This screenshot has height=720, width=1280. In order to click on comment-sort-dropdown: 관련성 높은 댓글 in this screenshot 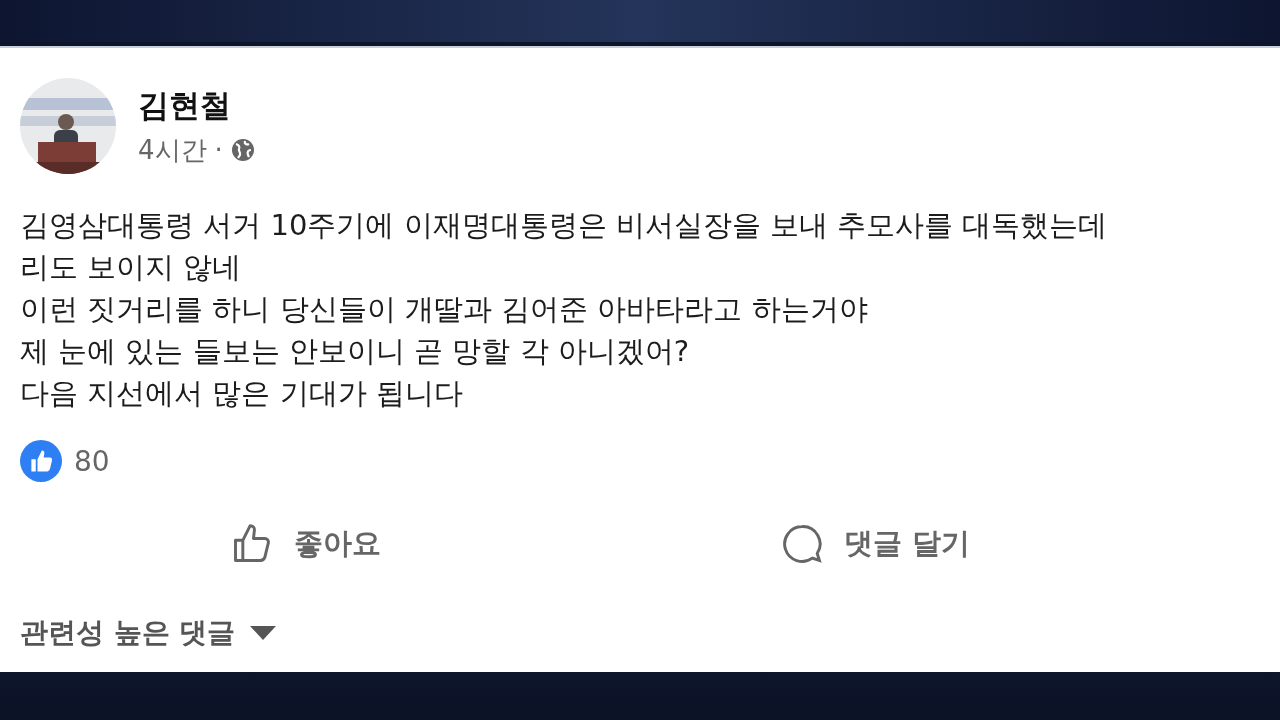, I will do `click(148, 633)`.